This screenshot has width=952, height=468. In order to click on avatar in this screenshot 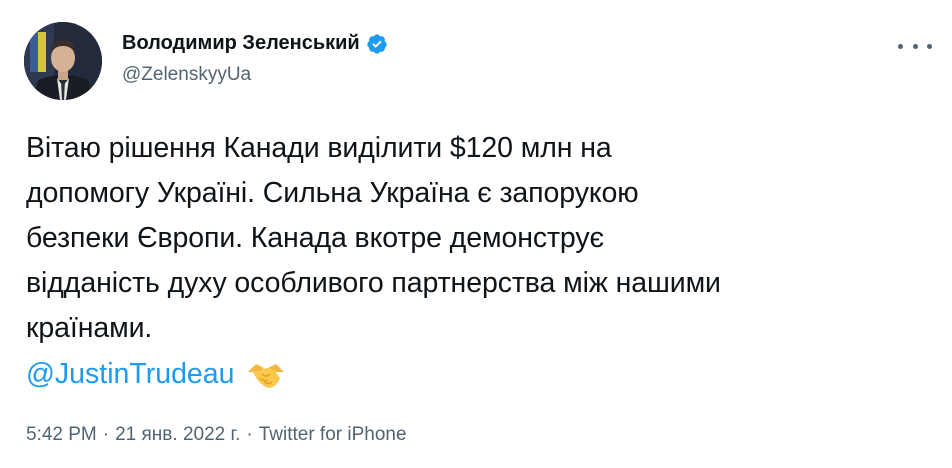, I will do `click(63, 61)`.